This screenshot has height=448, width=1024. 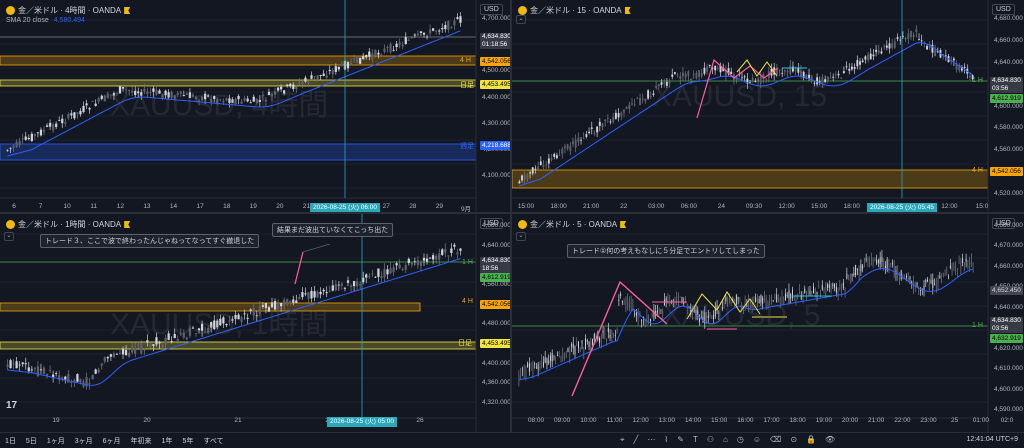 What do you see at coordinates (45, 20) in the screenshot?
I see `sma-indicator: SMA 20 close 4,580.494` at bounding box center [45, 20].